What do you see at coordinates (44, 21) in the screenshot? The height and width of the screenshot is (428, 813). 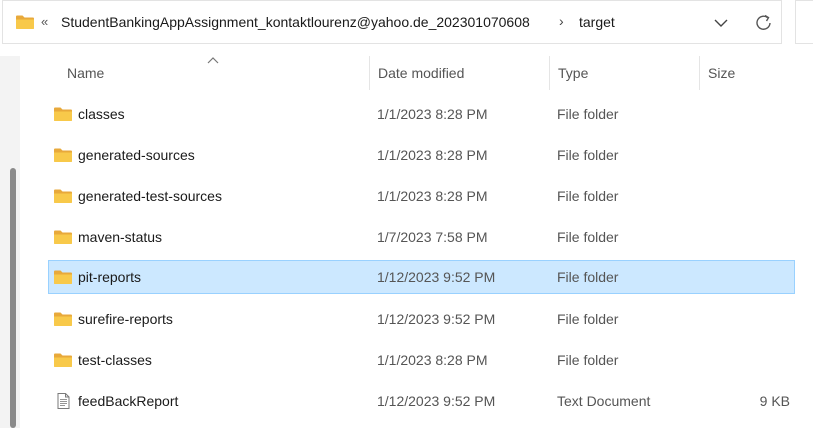 I see `path-overflow-icon: «` at bounding box center [44, 21].